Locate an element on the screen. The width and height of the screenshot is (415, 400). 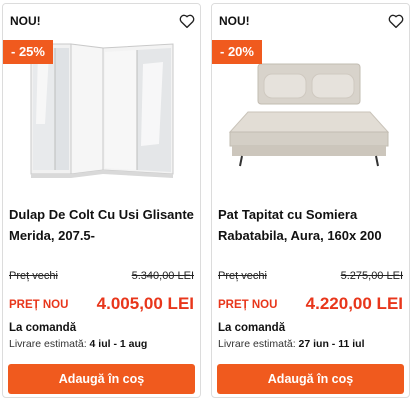
old-price-row: Preț vechi 5.275,00 LEI is located at coordinates (310, 278).